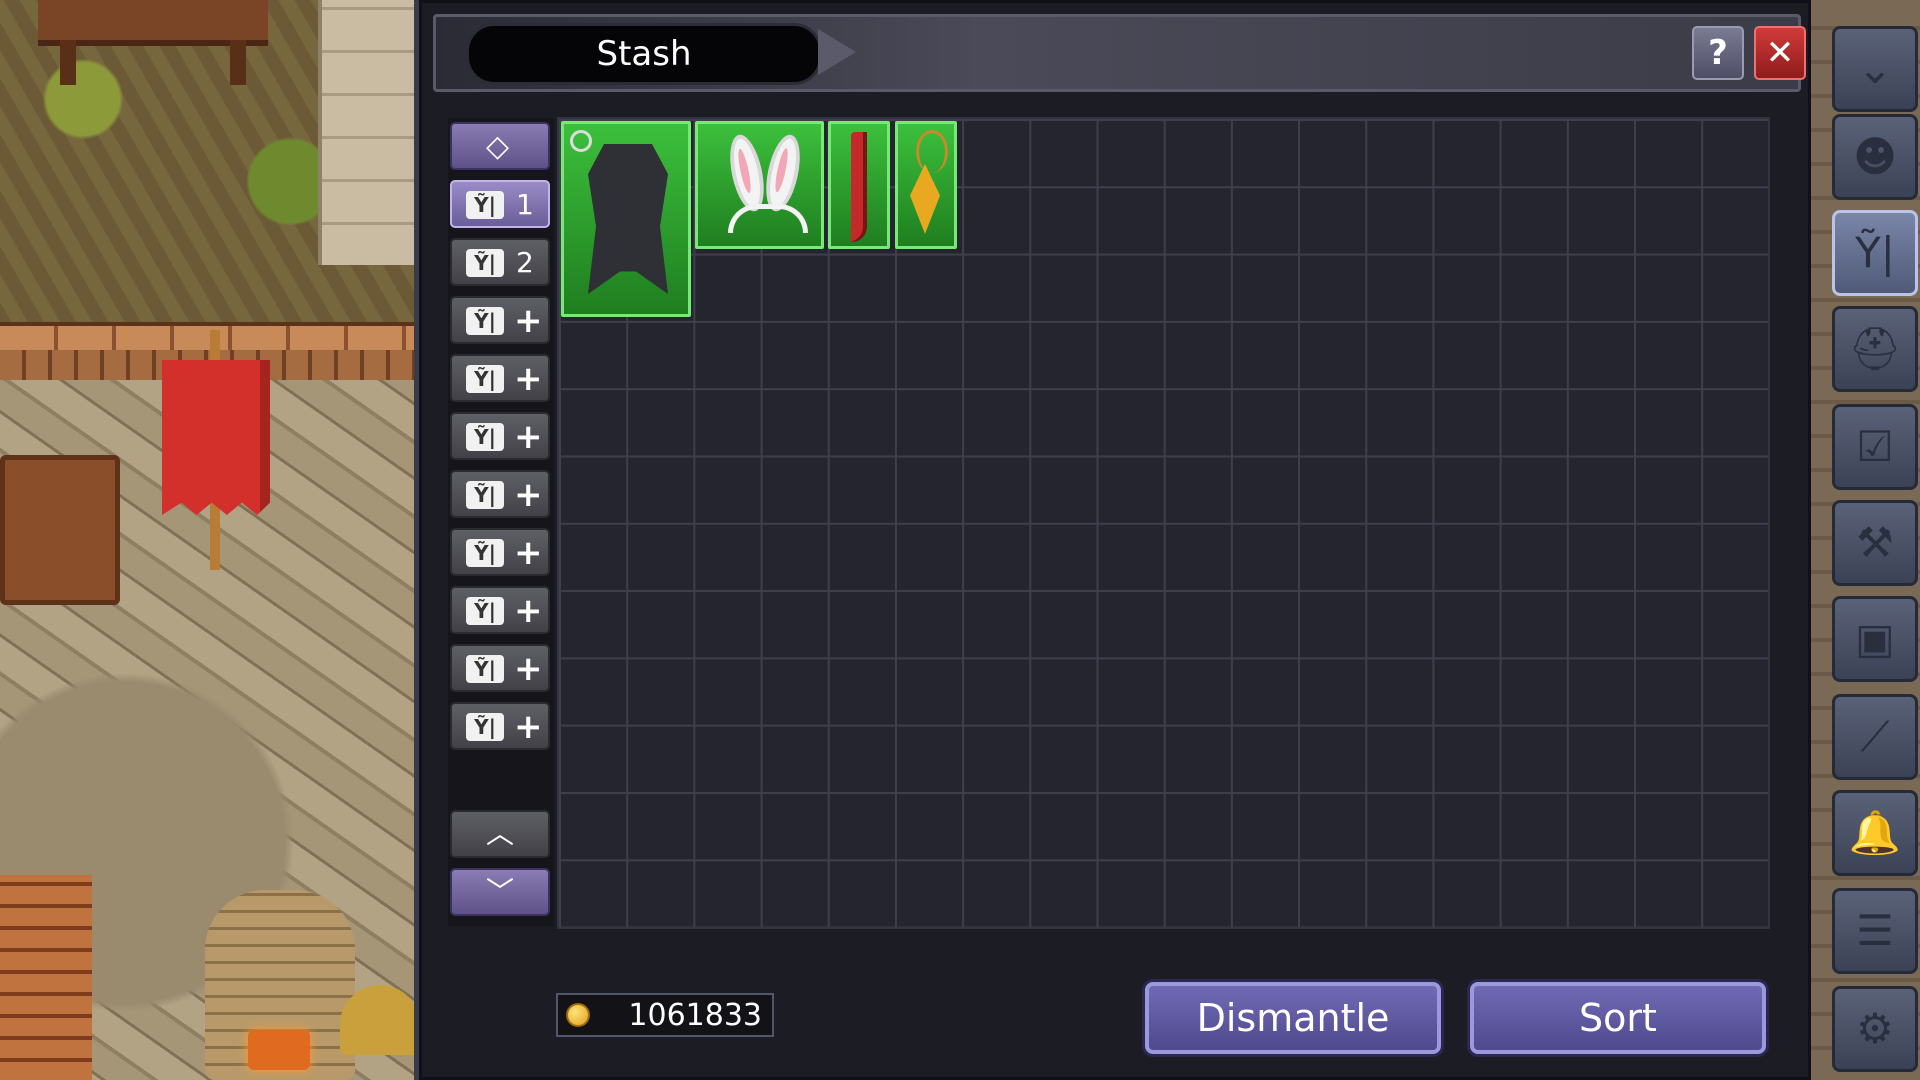  Describe the element at coordinates (216, 437) in the screenshot. I see `red-banner` at that location.